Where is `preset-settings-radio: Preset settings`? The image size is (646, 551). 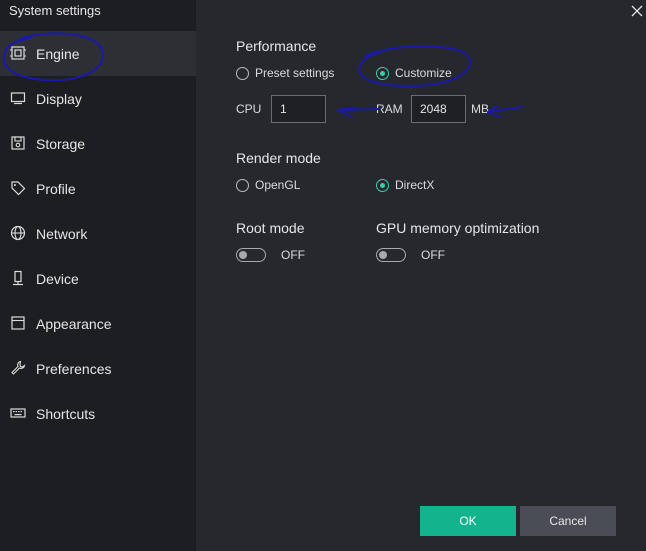
preset-settings-radio: Preset settings is located at coordinates (285, 73).